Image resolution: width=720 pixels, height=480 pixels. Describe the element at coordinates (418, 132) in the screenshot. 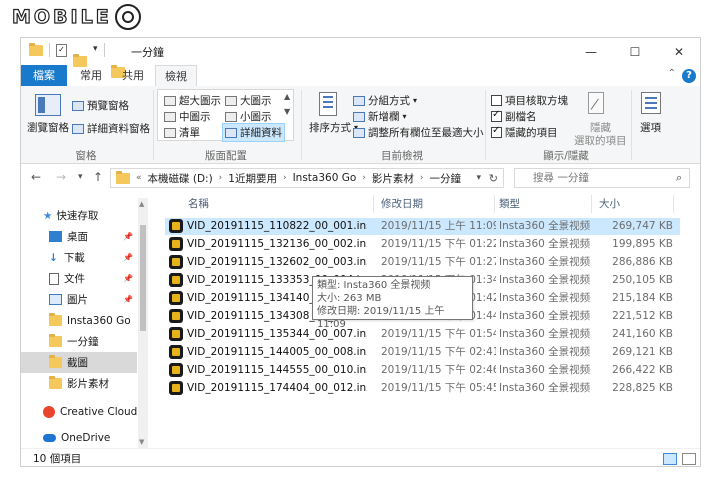

I see `size-all-columns-button: 調整所有欄位至最適大小` at that location.